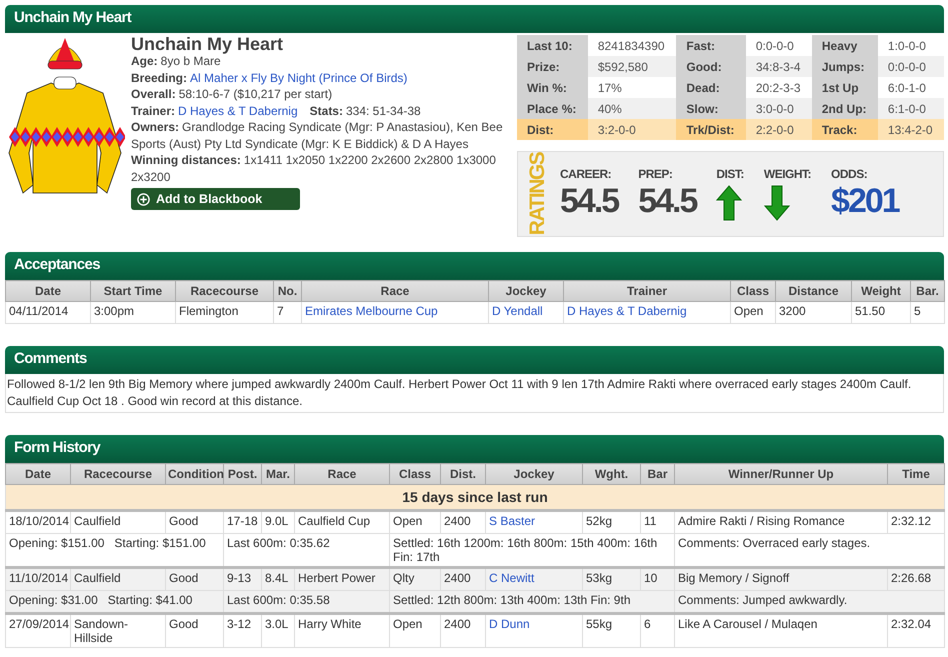  What do you see at coordinates (657, 579) in the screenshot?
I see `table-cell: 10` at bounding box center [657, 579].